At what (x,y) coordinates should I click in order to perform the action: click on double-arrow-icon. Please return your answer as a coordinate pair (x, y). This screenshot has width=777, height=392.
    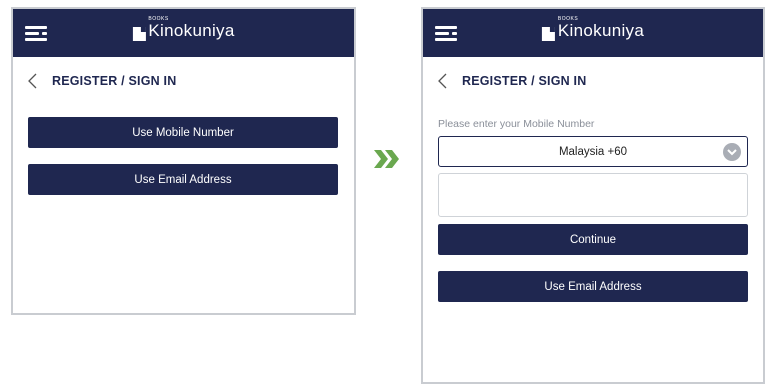
    Looking at the image, I should click on (386, 159).